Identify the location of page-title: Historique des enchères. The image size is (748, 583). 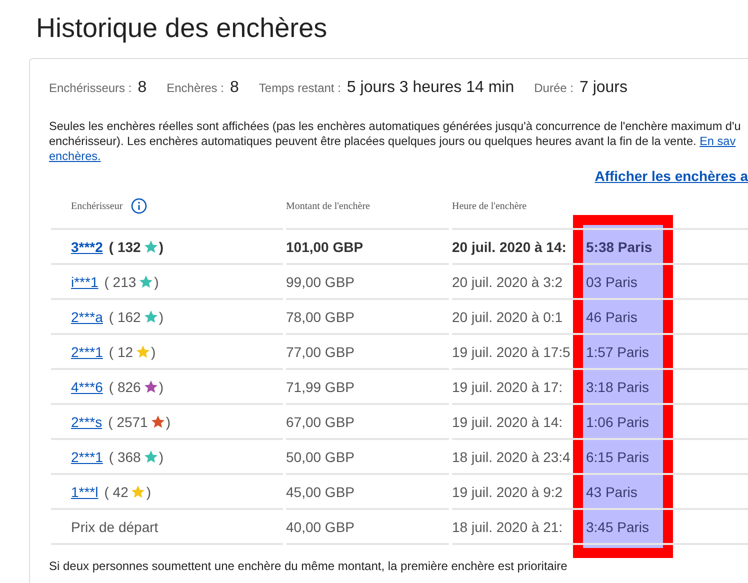
(181, 28).